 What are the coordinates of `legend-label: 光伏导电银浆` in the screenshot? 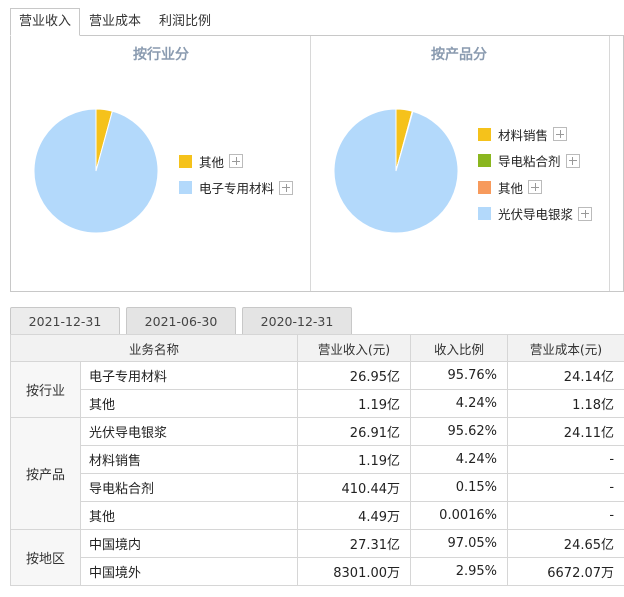 It's located at (536, 215).